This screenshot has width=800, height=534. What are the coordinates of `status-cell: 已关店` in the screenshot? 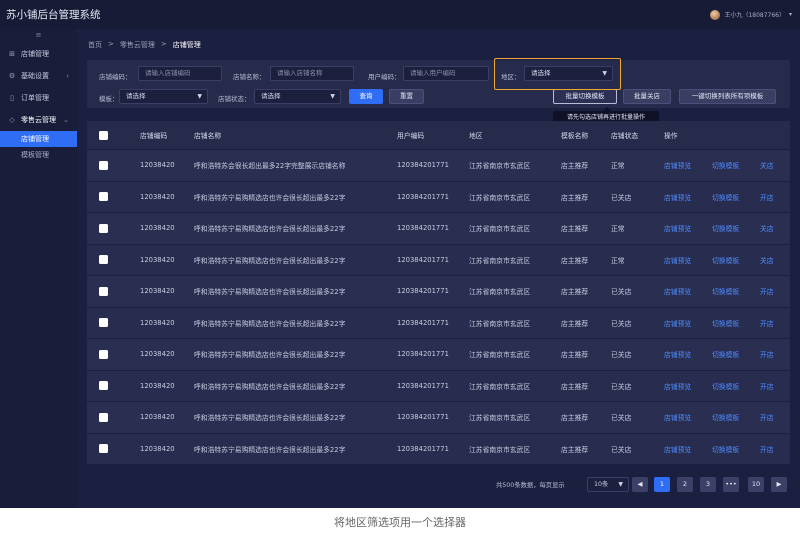 It's located at (621, 355).